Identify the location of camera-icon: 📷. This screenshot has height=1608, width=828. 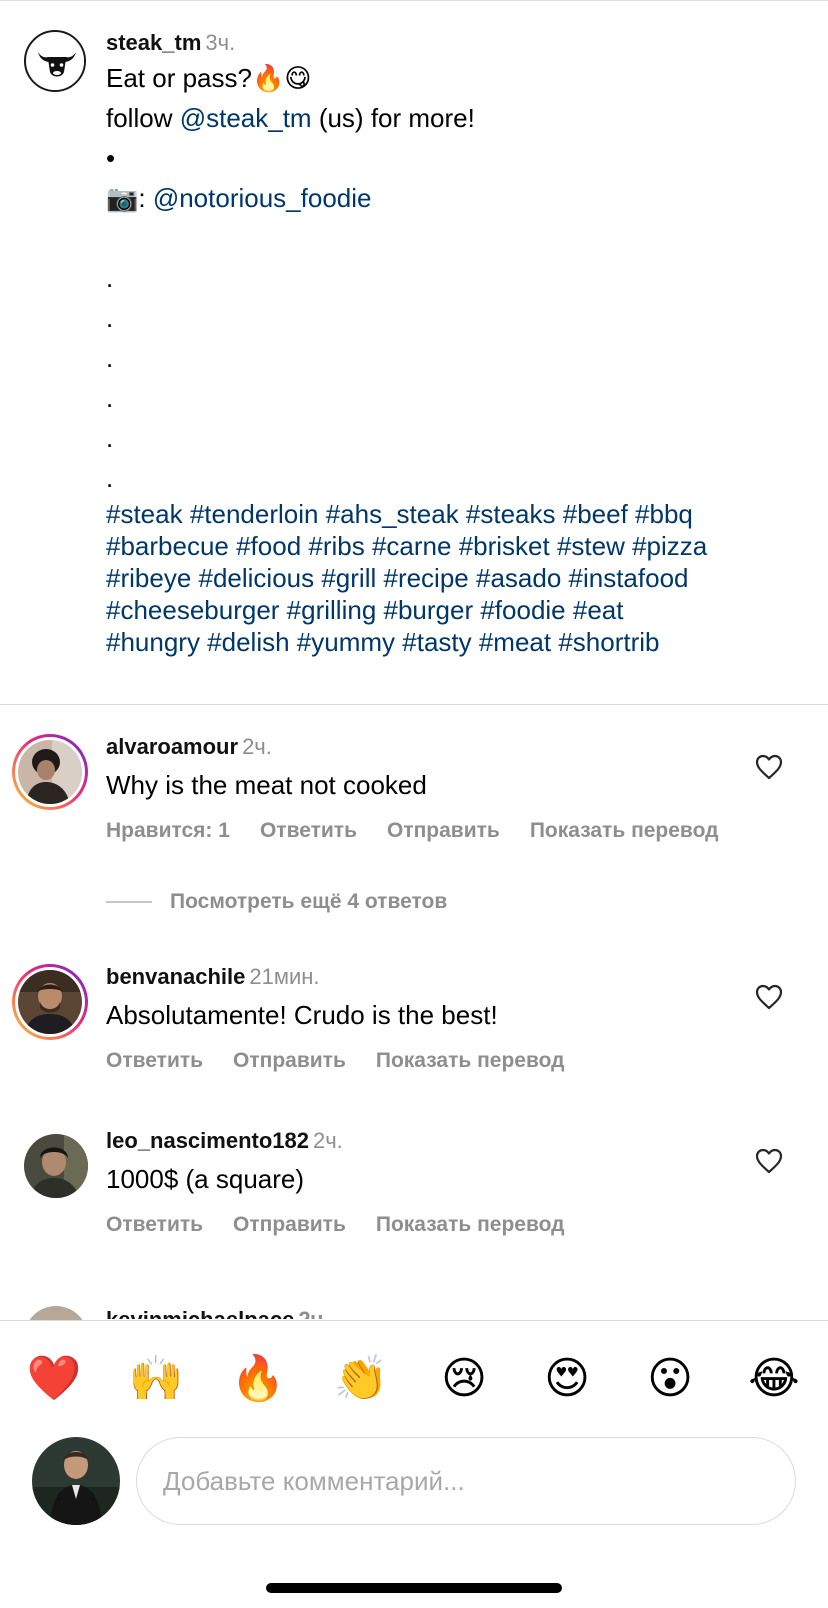
(122, 198).